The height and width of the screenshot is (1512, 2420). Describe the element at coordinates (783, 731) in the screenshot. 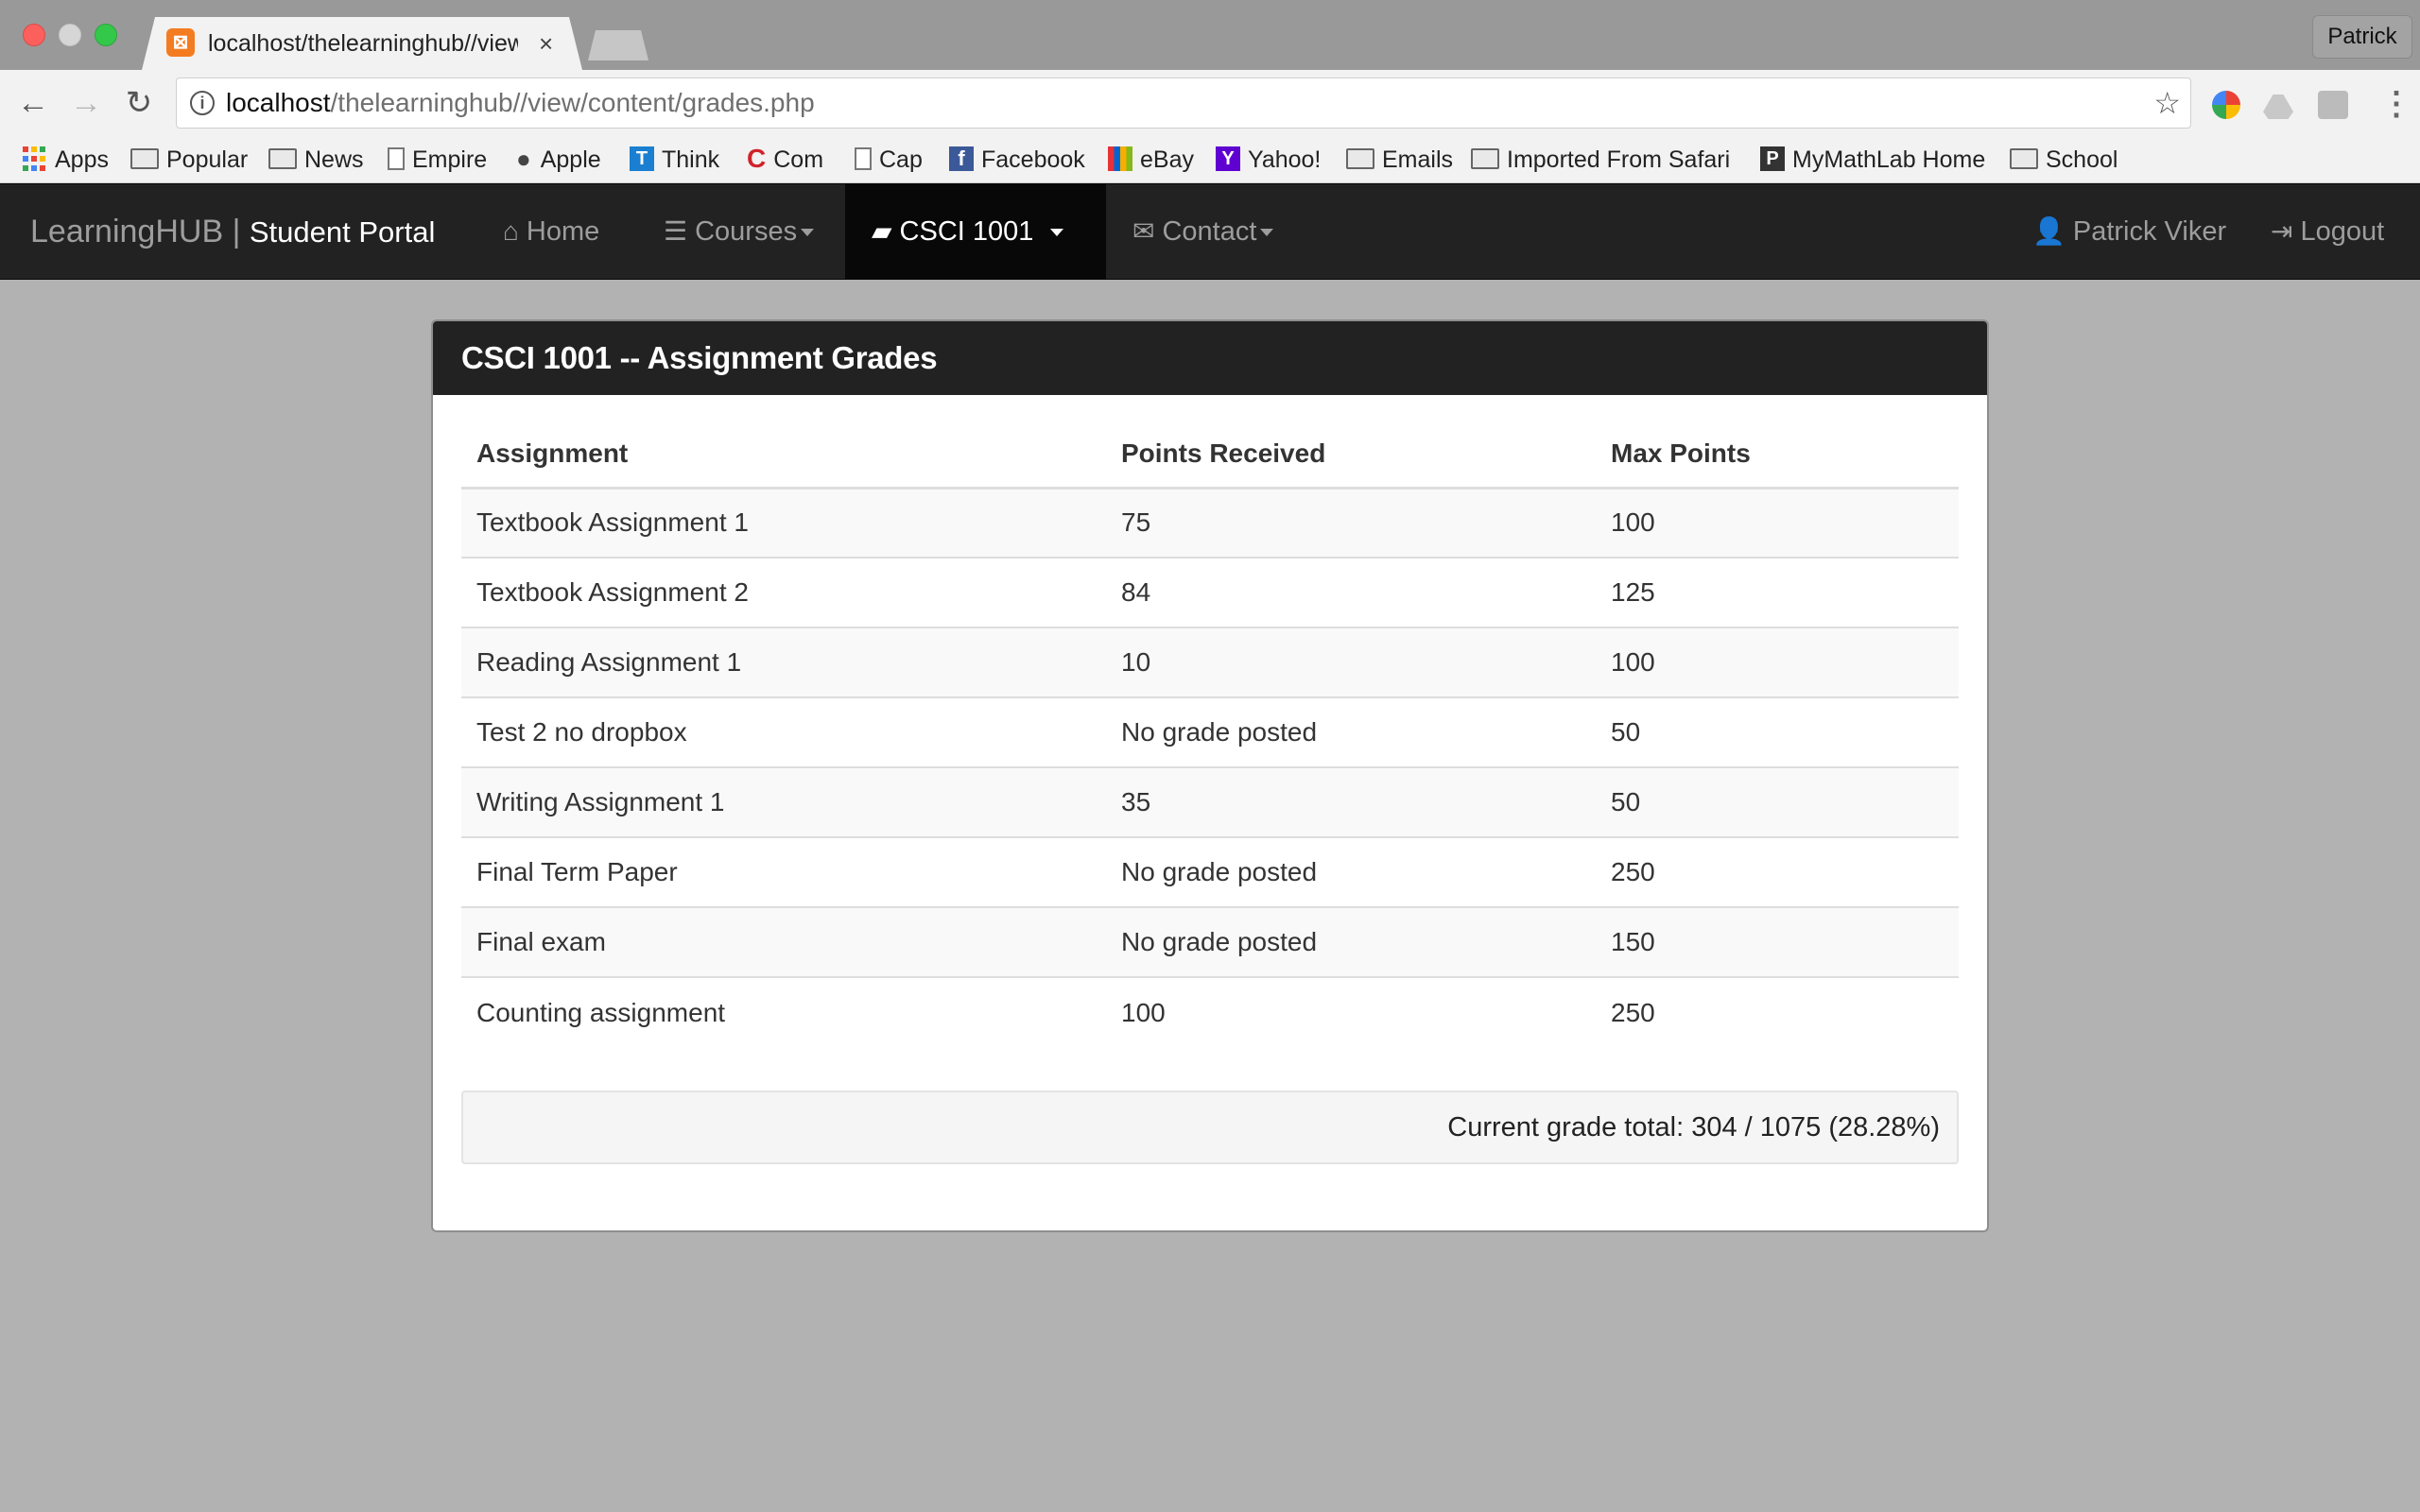

I see `assignment-cell: Test 2 no dropbox` at that location.